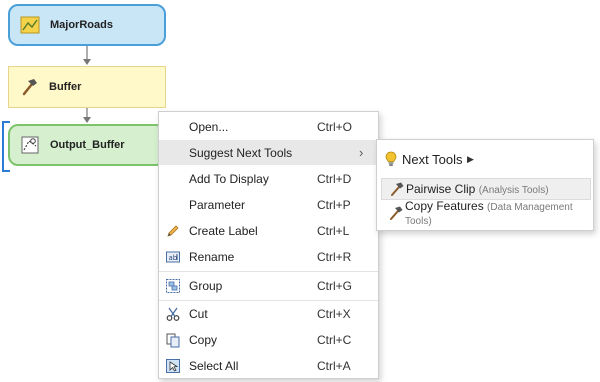 This screenshot has height=382, width=600. Describe the element at coordinates (334, 365) in the screenshot. I see `menu-item-shortcut: Ctrl+A` at that location.